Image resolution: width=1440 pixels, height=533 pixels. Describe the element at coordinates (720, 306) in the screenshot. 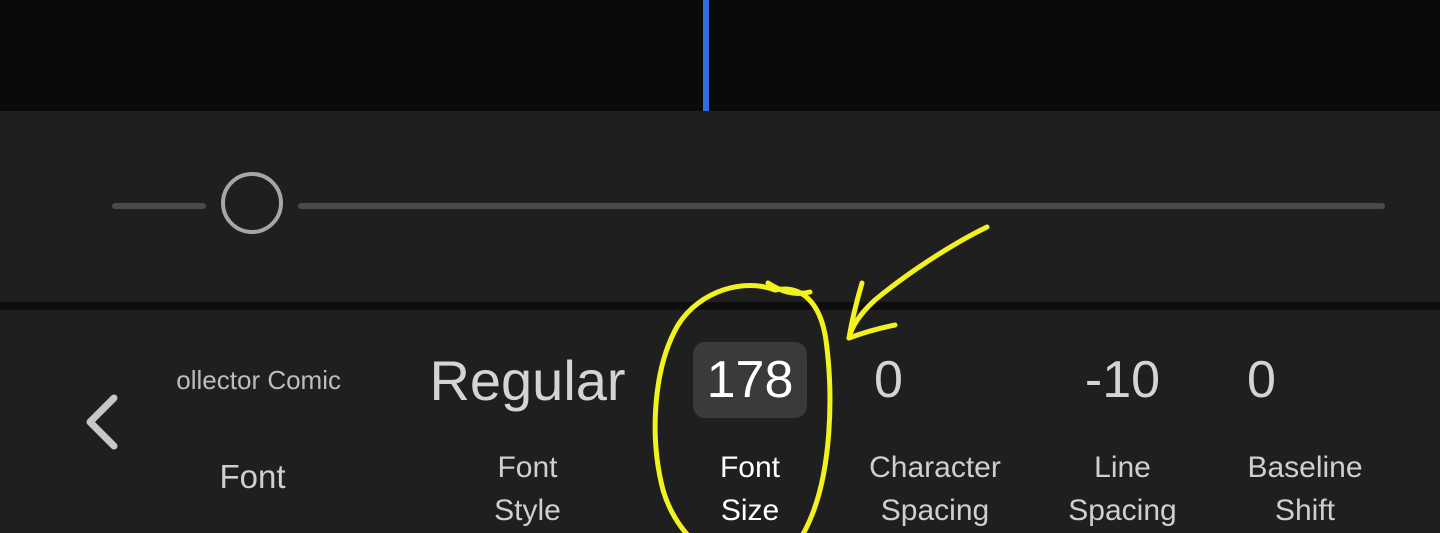

I see `divider` at that location.